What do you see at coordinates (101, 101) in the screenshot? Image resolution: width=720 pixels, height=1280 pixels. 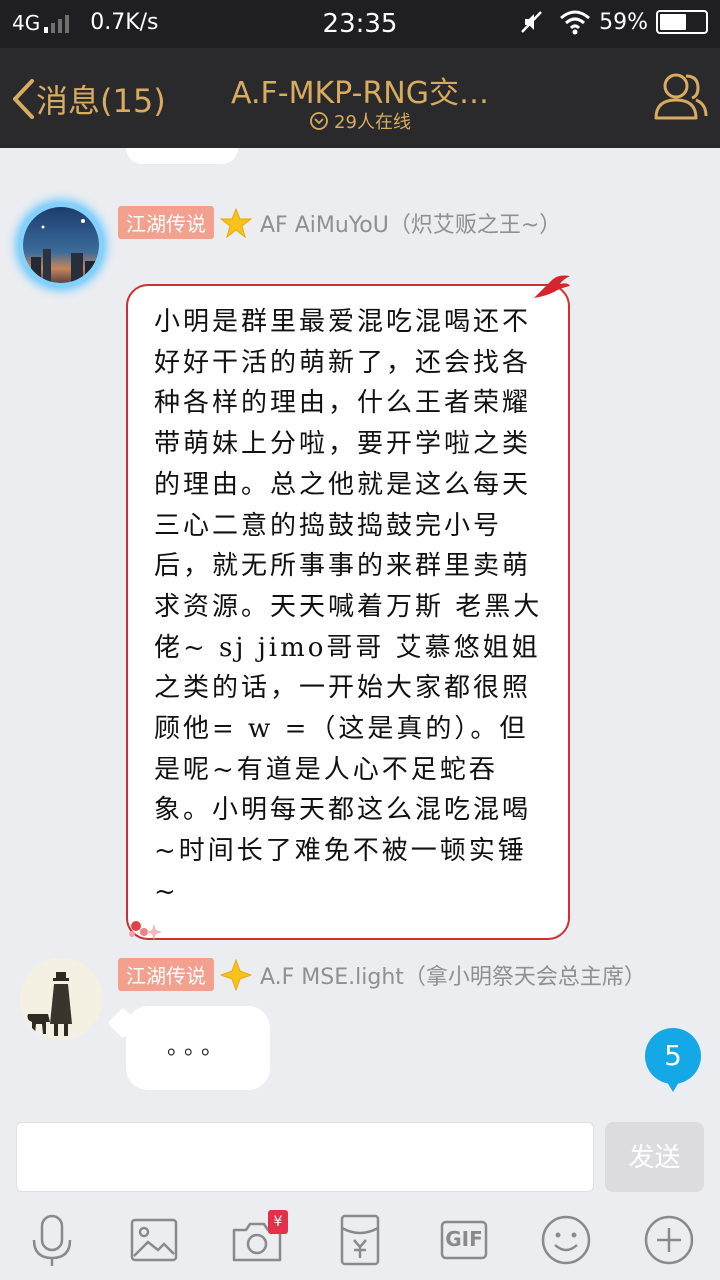 I see `back-label: 消息(15)` at bounding box center [101, 101].